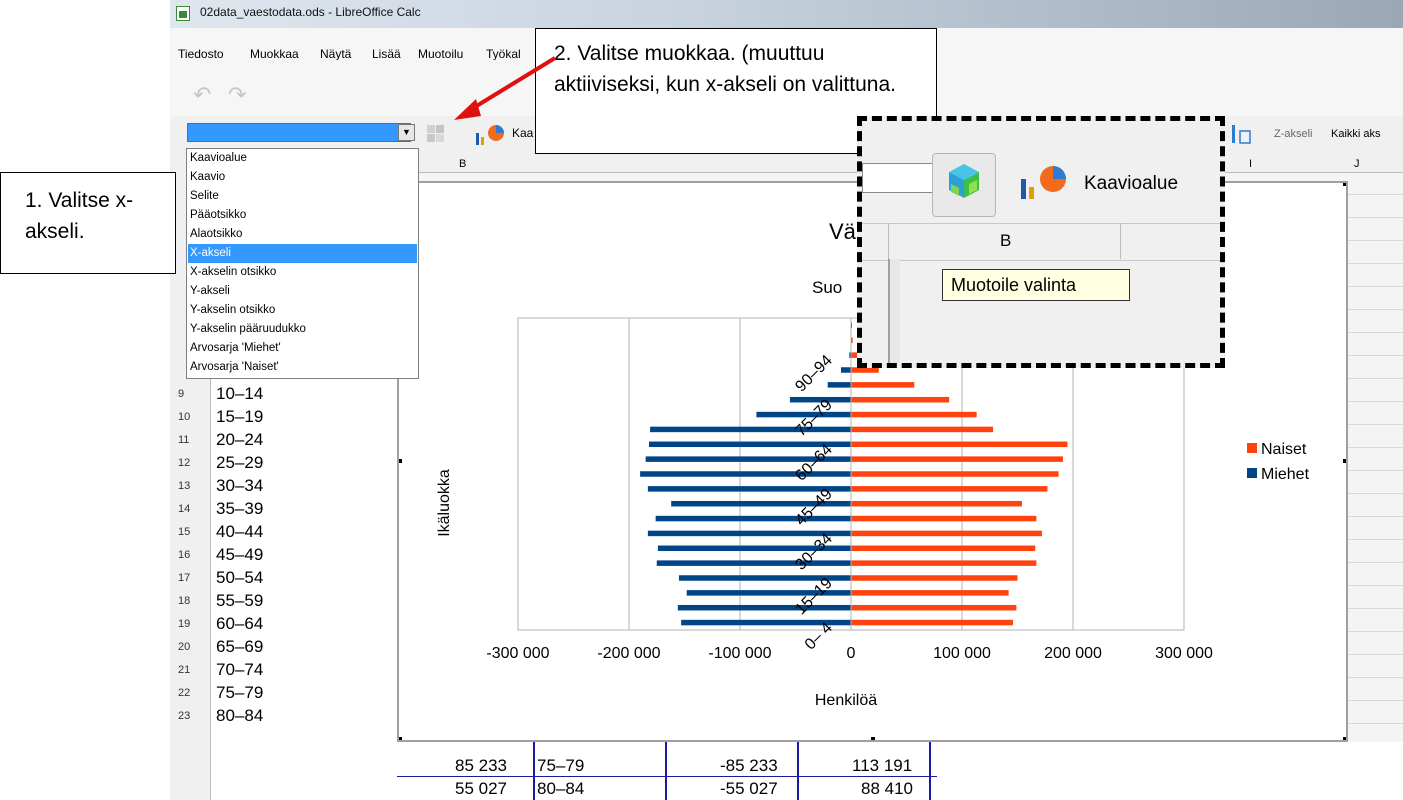 The height and width of the screenshot is (800, 1403). I want to click on dropdown-option: Arvosarja 'Miehet', so click(302, 348).